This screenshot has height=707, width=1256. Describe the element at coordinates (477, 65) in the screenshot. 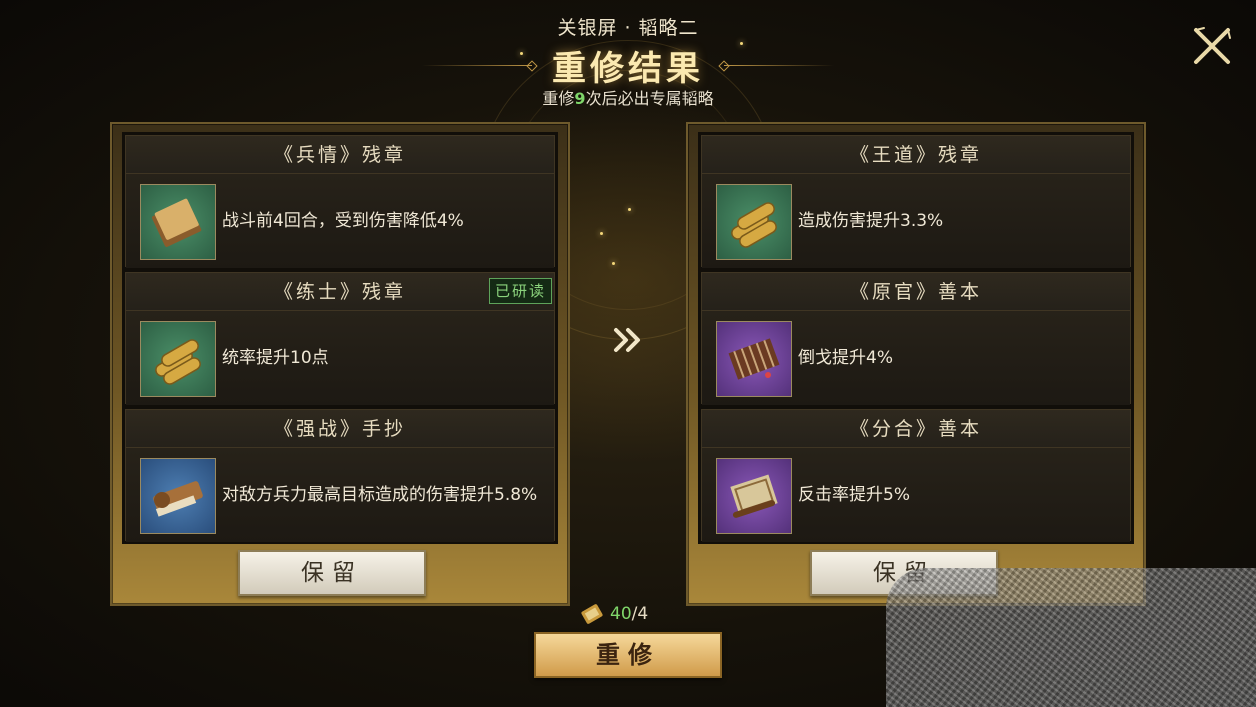

I see `title-divider-left` at that location.